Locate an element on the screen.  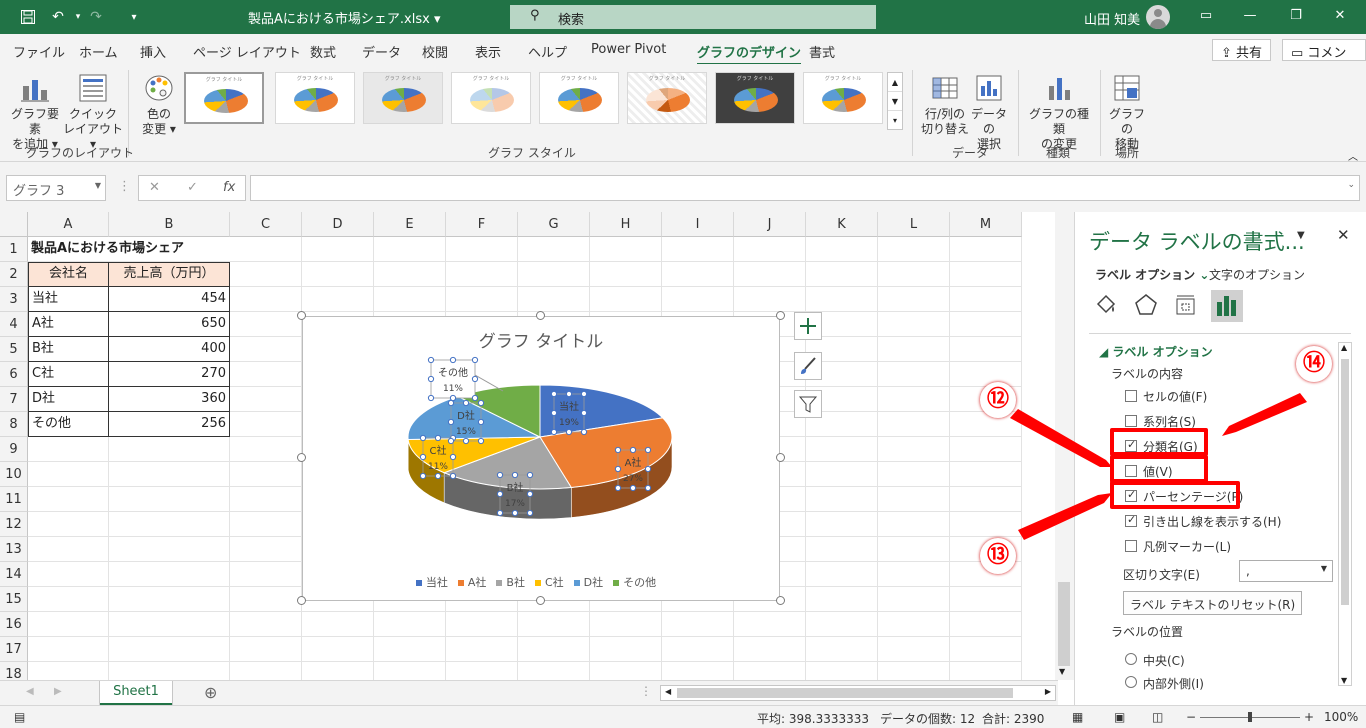
pie-plot: 当社 19% A社 27% B社 17% C社 11% D社 15% その他 11% is located at coordinates (541, 458).